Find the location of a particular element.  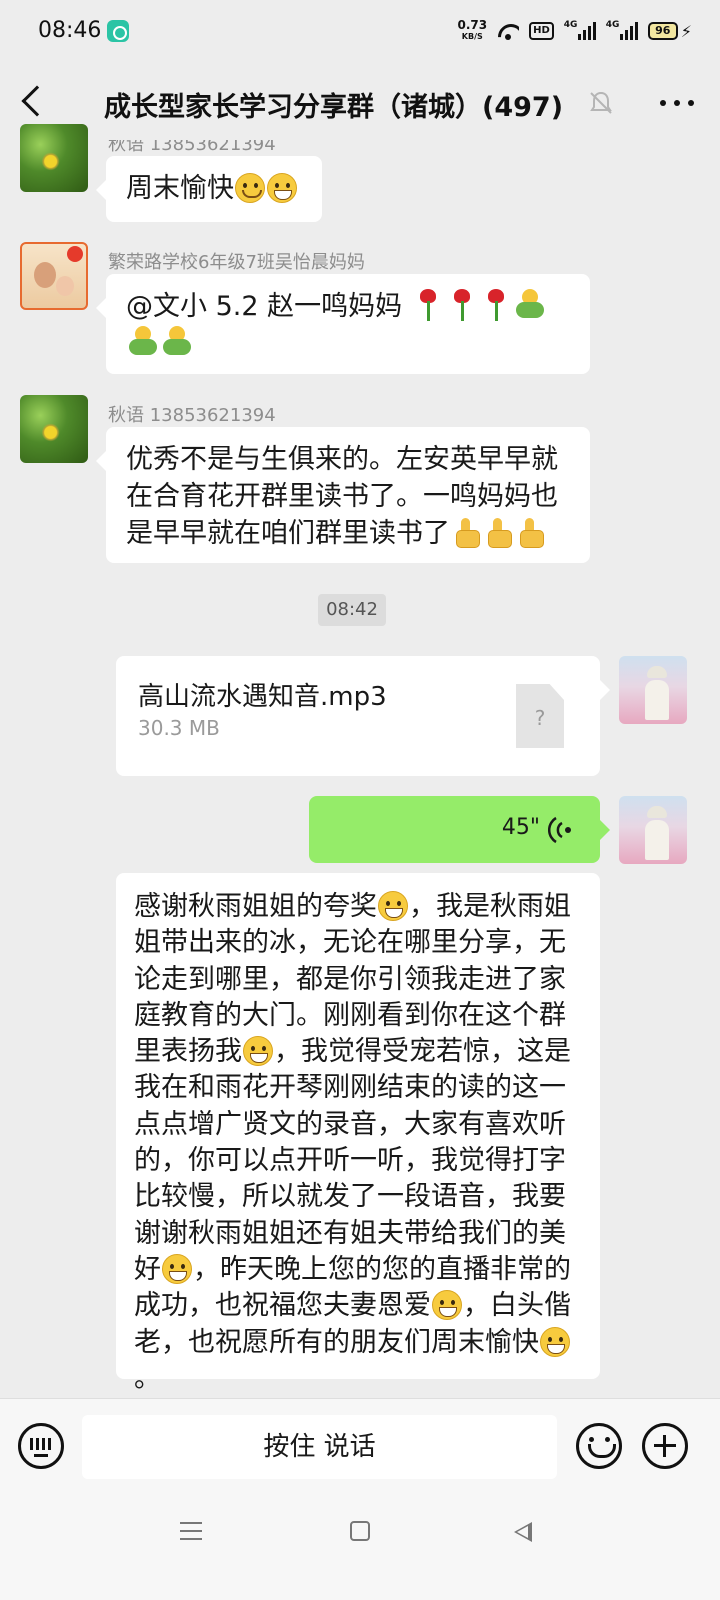

chat-title: 成长型家长学习分享群（诸城）(497) is located at coordinates (334, 107).